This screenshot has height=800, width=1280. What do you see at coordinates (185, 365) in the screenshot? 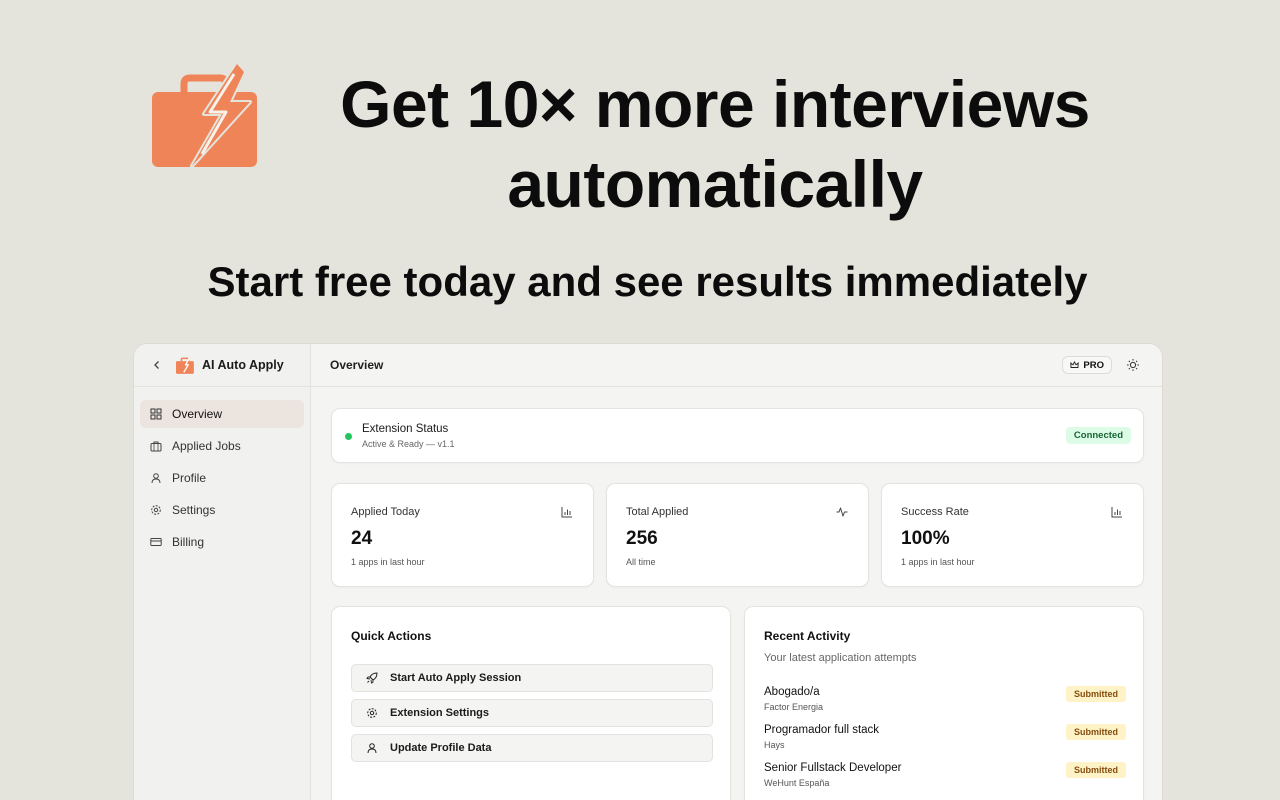
I see `brand-logo-icon` at bounding box center [185, 365].